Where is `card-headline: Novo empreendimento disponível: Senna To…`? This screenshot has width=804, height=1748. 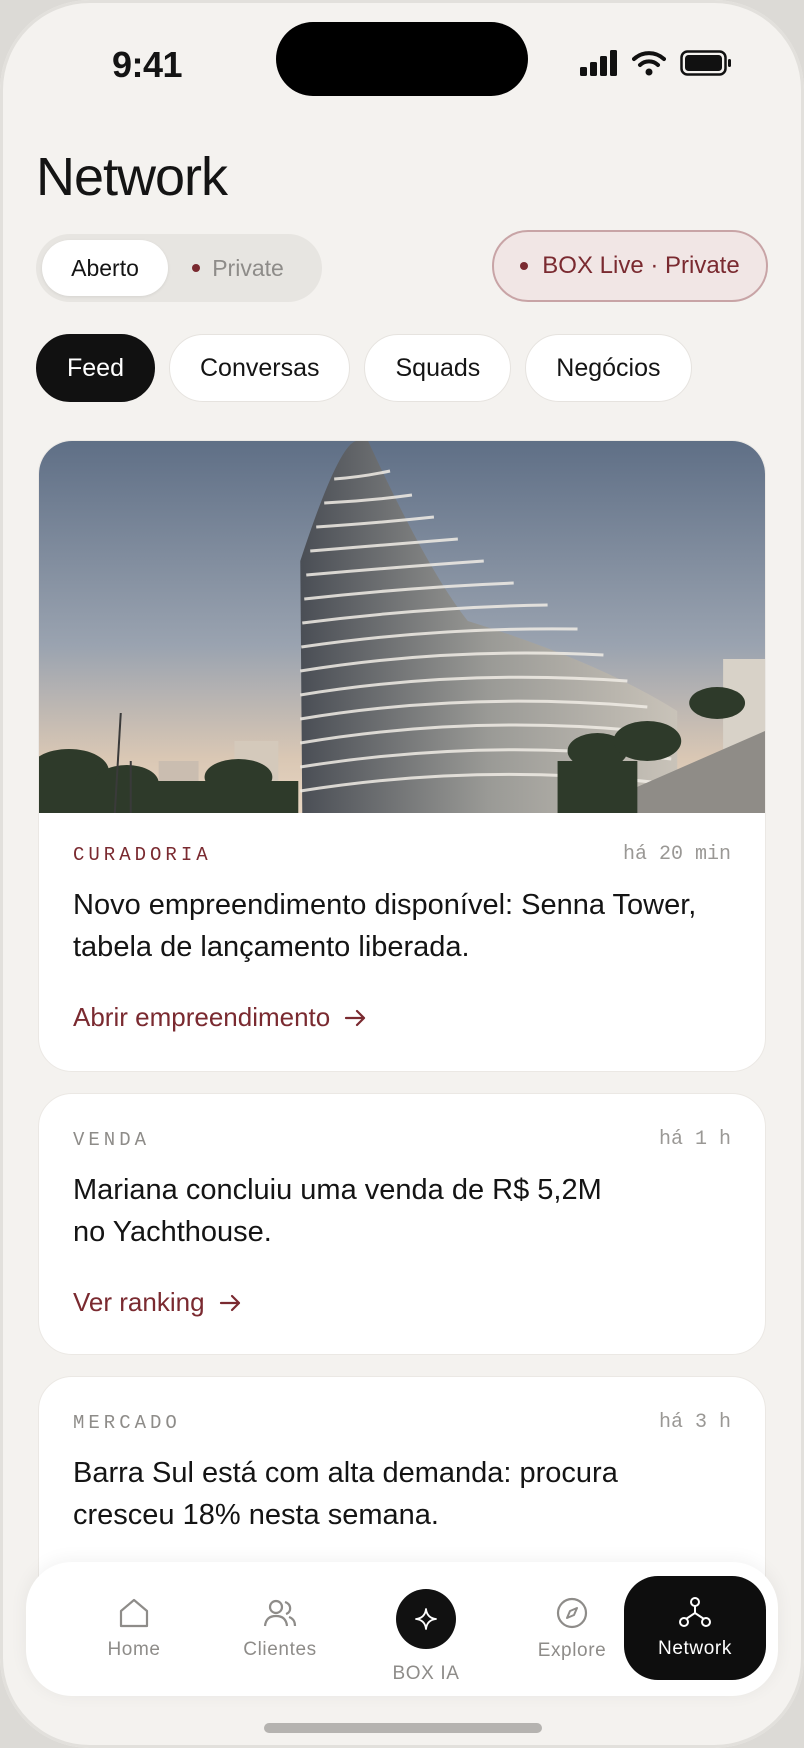
card-headline: Novo empreendimento disponível: Senna To… is located at coordinates (385, 926).